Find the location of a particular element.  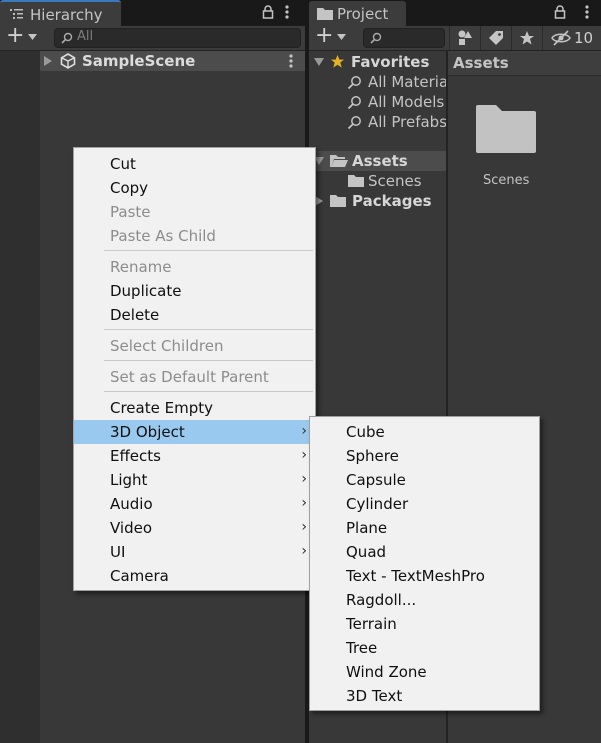

project-tab-bar: Project is located at coordinates (455, 13).